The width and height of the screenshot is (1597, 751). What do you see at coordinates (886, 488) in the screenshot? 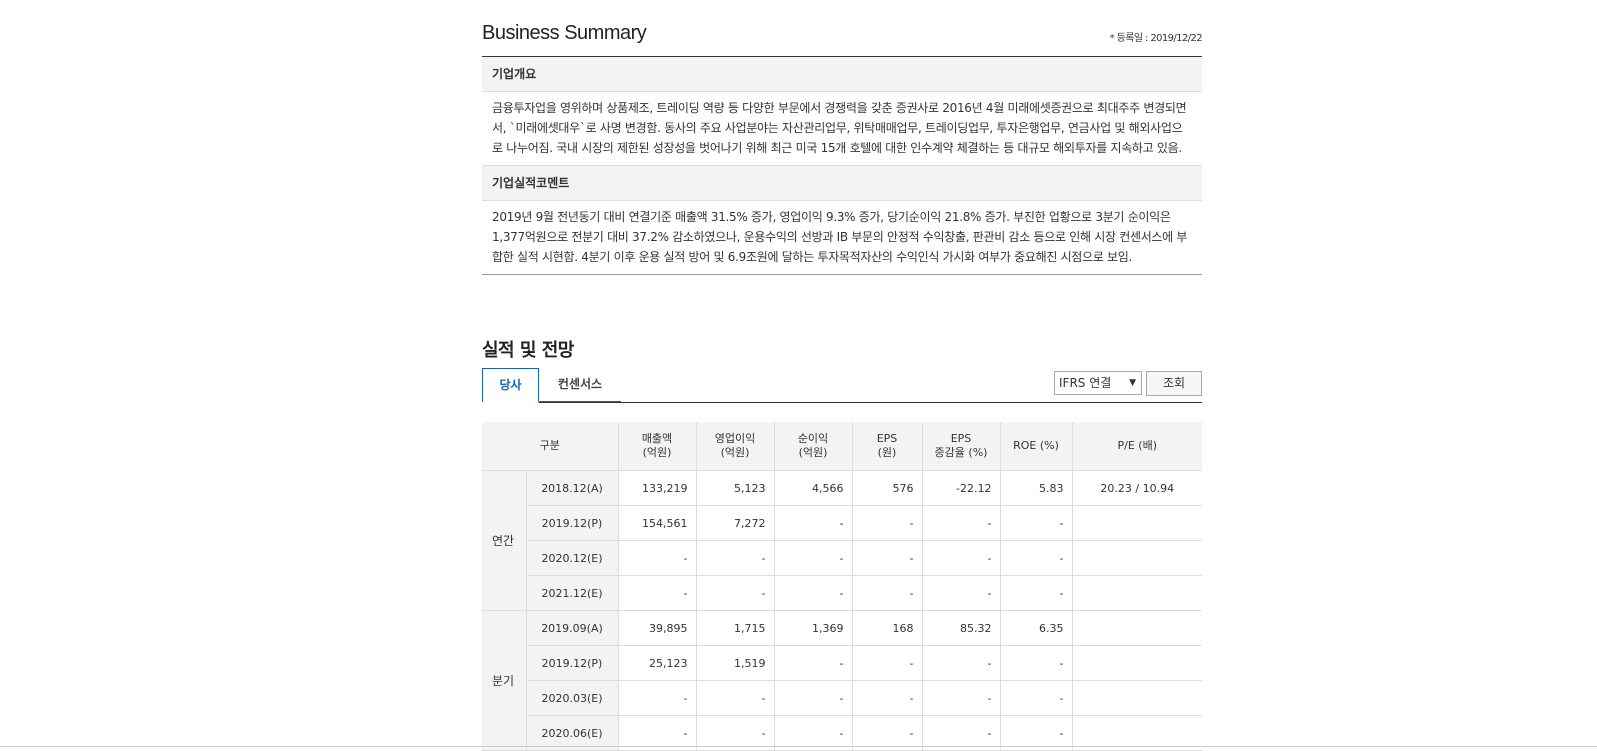
I see `cell-eps: 576` at bounding box center [886, 488].